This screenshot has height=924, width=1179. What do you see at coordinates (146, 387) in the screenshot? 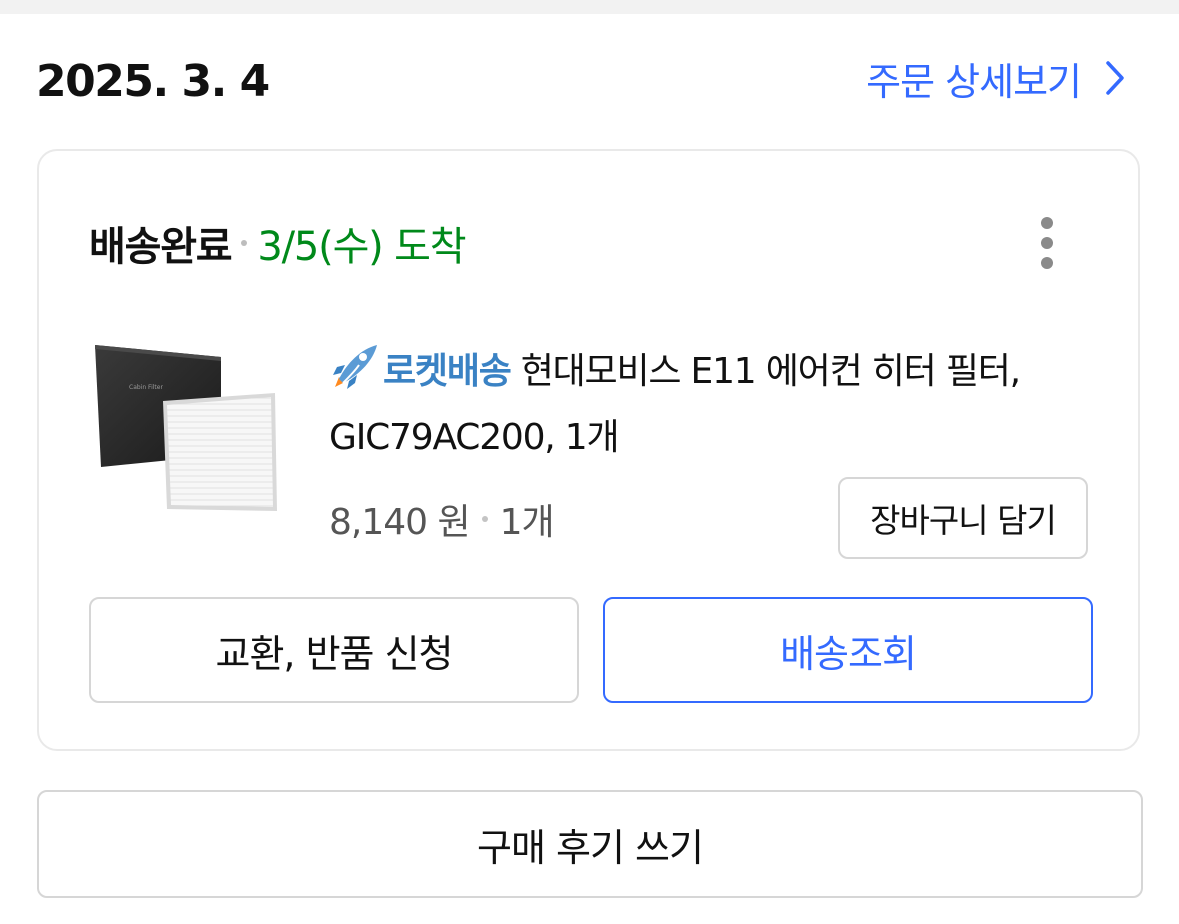
I see `thumbnail-label: Cabin Filter` at bounding box center [146, 387].